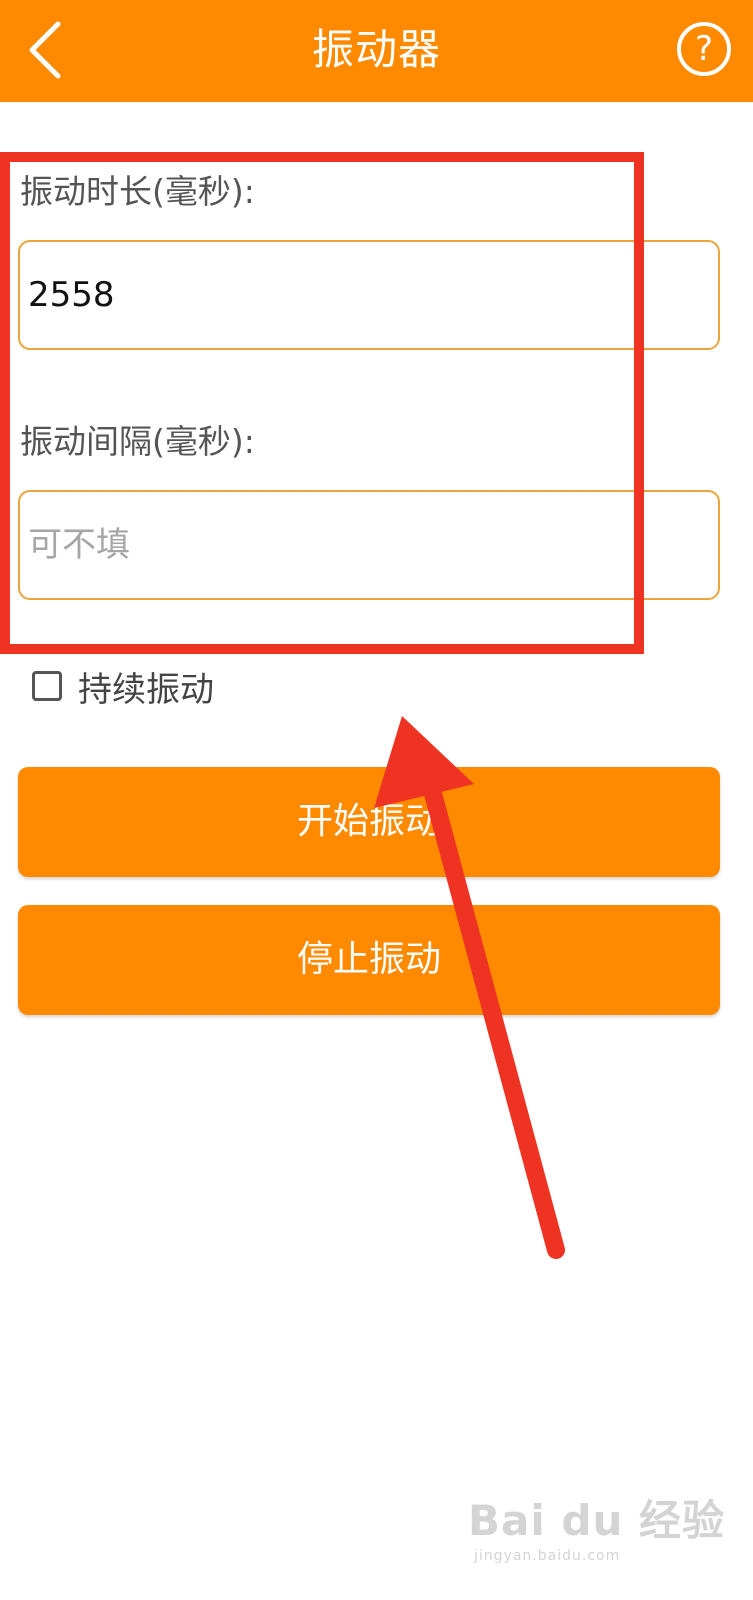 Image resolution: width=753 pixels, height=1600 pixels. I want to click on interval-field, so click(369, 545).